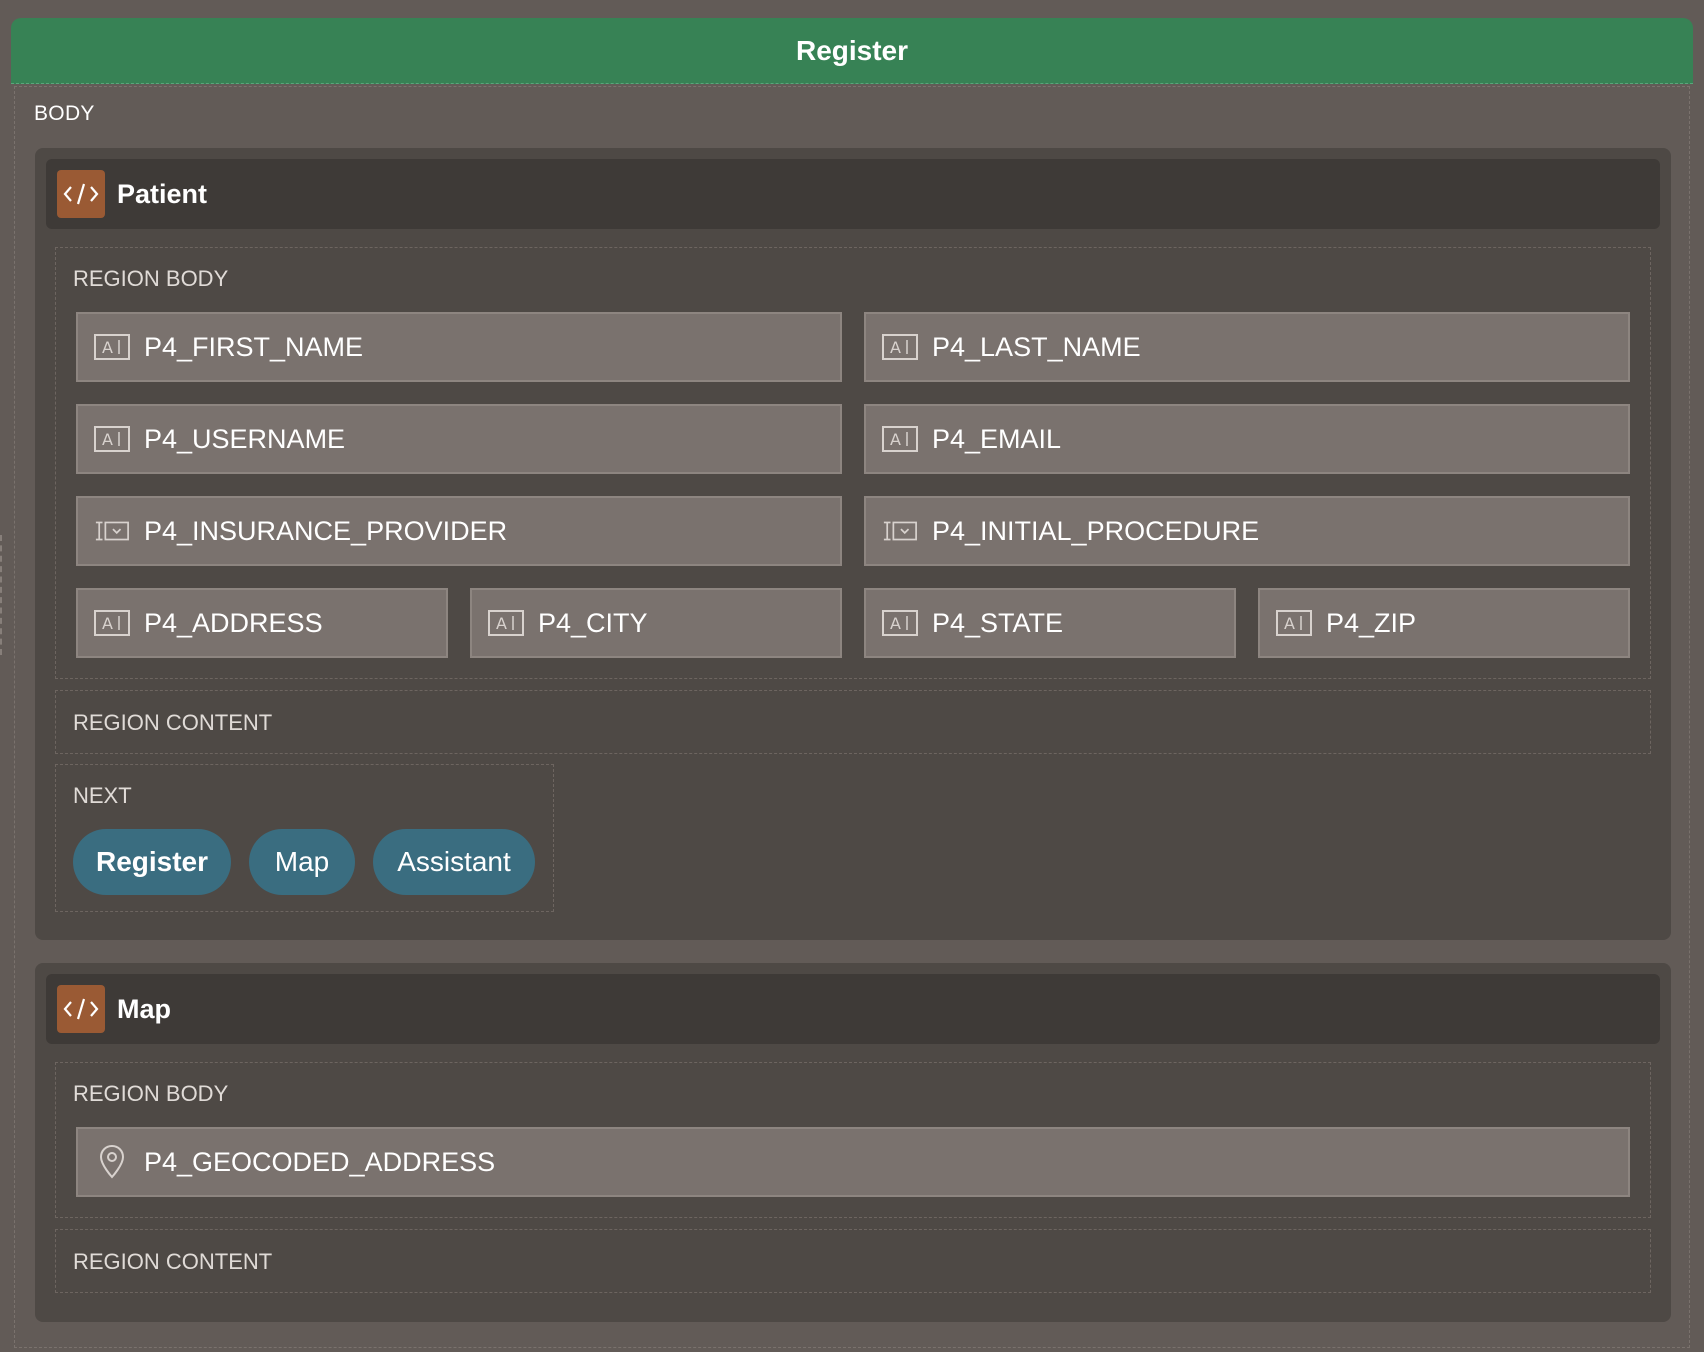 Image resolution: width=1704 pixels, height=1352 pixels. Describe the element at coordinates (320, 1161) in the screenshot. I see `item-label: P4_GEOCODED_ADDRESS` at that location.